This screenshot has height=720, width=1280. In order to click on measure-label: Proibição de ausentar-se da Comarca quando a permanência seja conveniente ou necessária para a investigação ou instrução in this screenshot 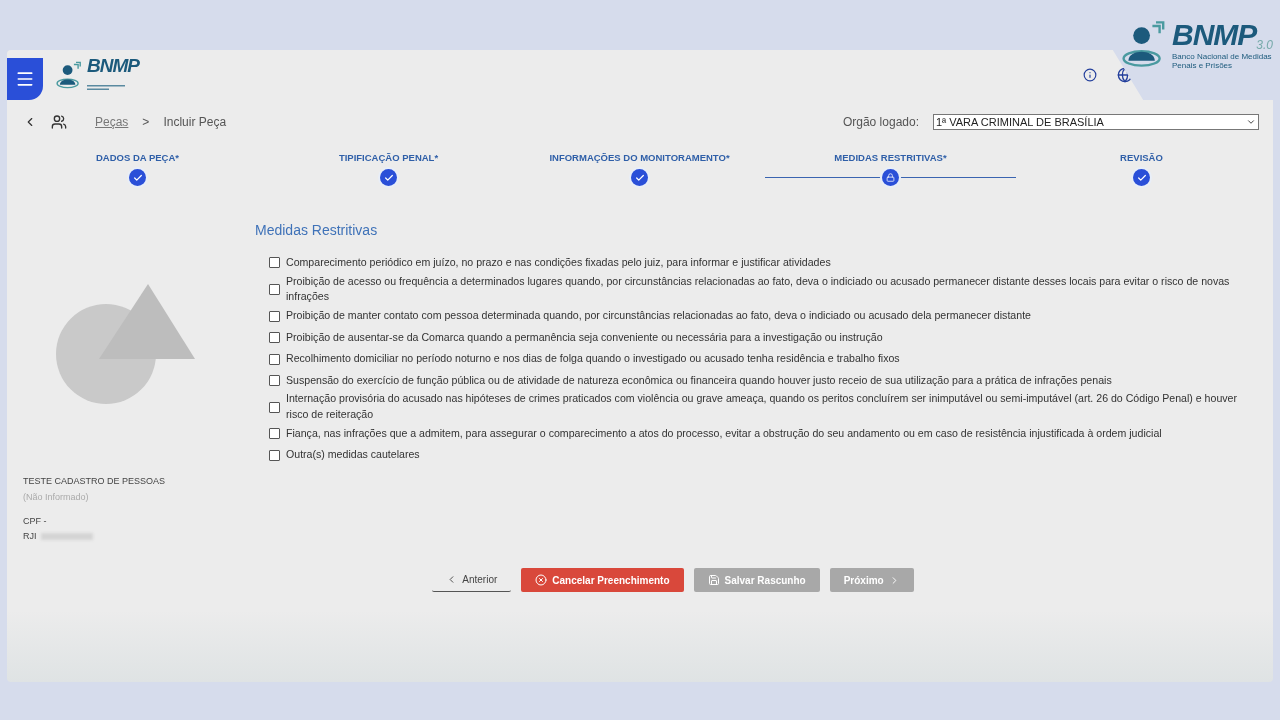, I will do `click(584, 337)`.